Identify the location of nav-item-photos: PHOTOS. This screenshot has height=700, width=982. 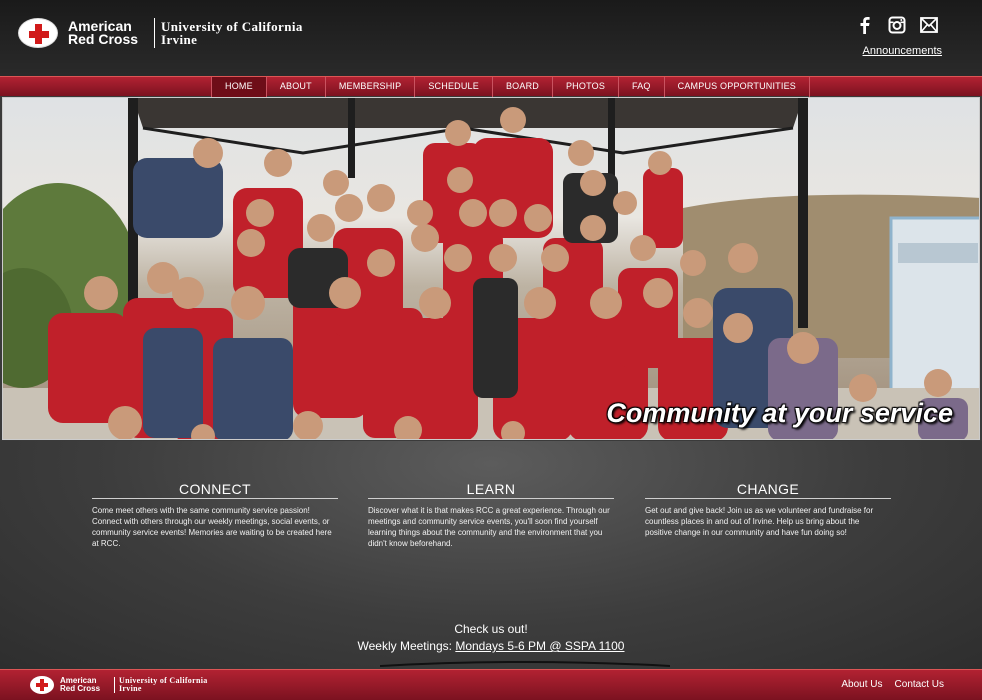
(586, 87).